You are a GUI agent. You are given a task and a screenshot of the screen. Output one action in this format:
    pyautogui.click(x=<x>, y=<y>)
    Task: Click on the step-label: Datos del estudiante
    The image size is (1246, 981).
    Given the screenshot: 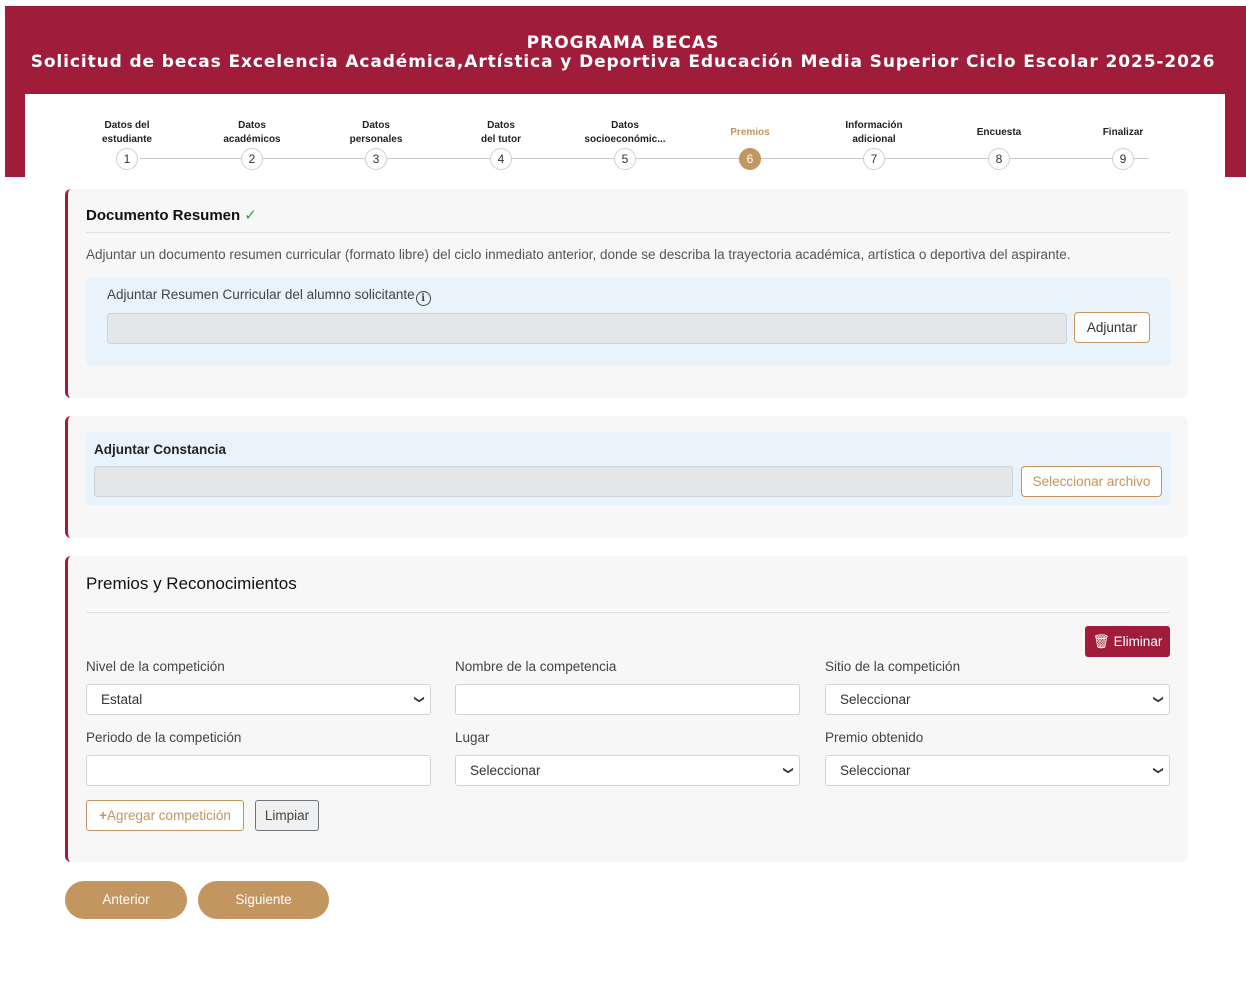 What is the action you would take?
    pyautogui.click(x=126, y=132)
    